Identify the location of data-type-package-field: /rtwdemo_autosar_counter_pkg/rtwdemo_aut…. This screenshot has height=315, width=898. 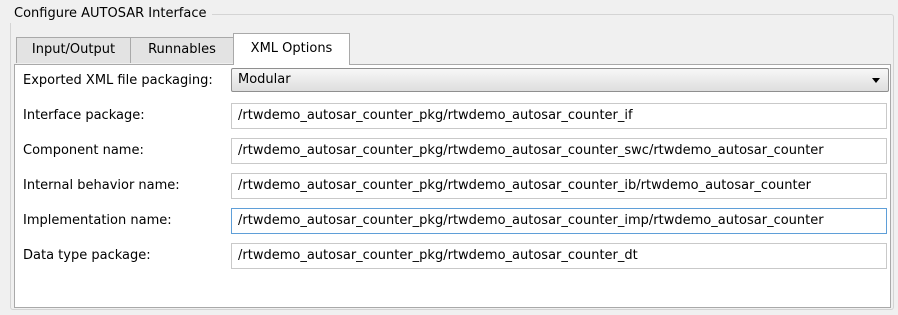
(559, 256).